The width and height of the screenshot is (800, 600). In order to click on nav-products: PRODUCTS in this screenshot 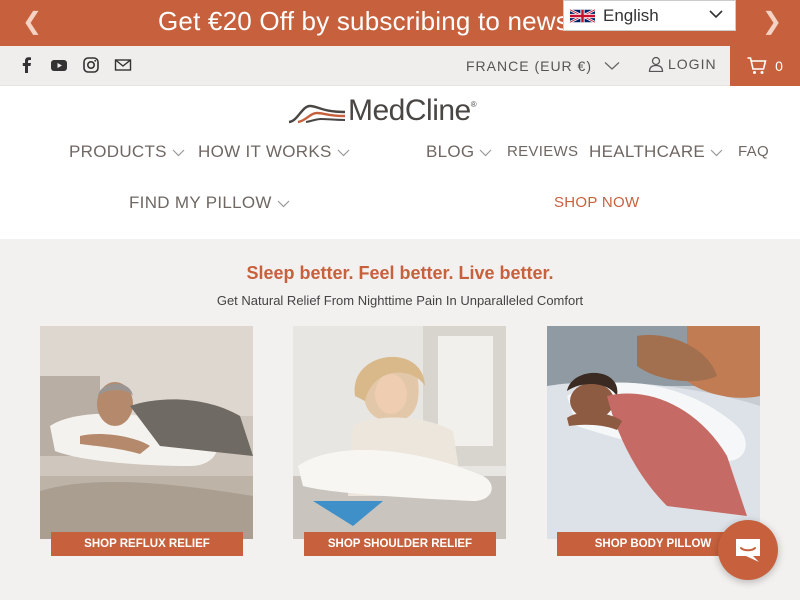, I will do `click(127, 152)`.